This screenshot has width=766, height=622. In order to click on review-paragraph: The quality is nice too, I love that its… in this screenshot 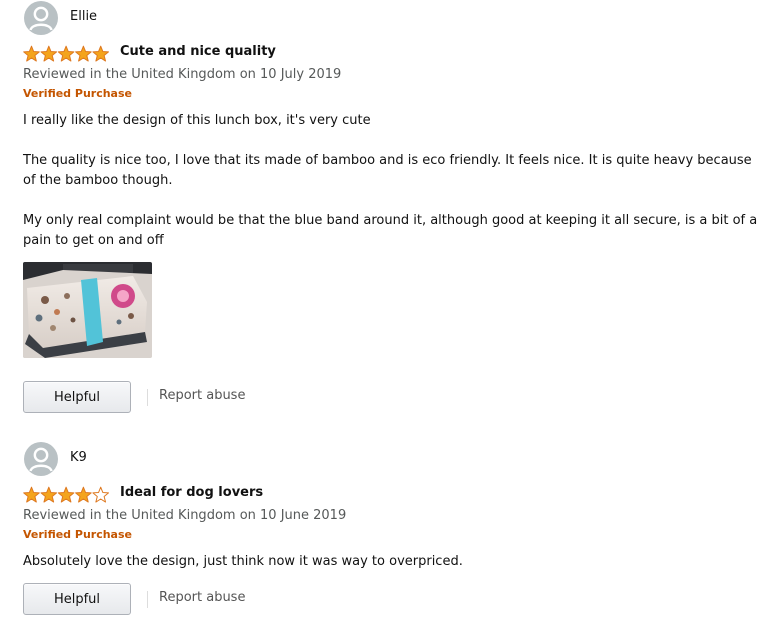, I will do `click(387, 170)`.